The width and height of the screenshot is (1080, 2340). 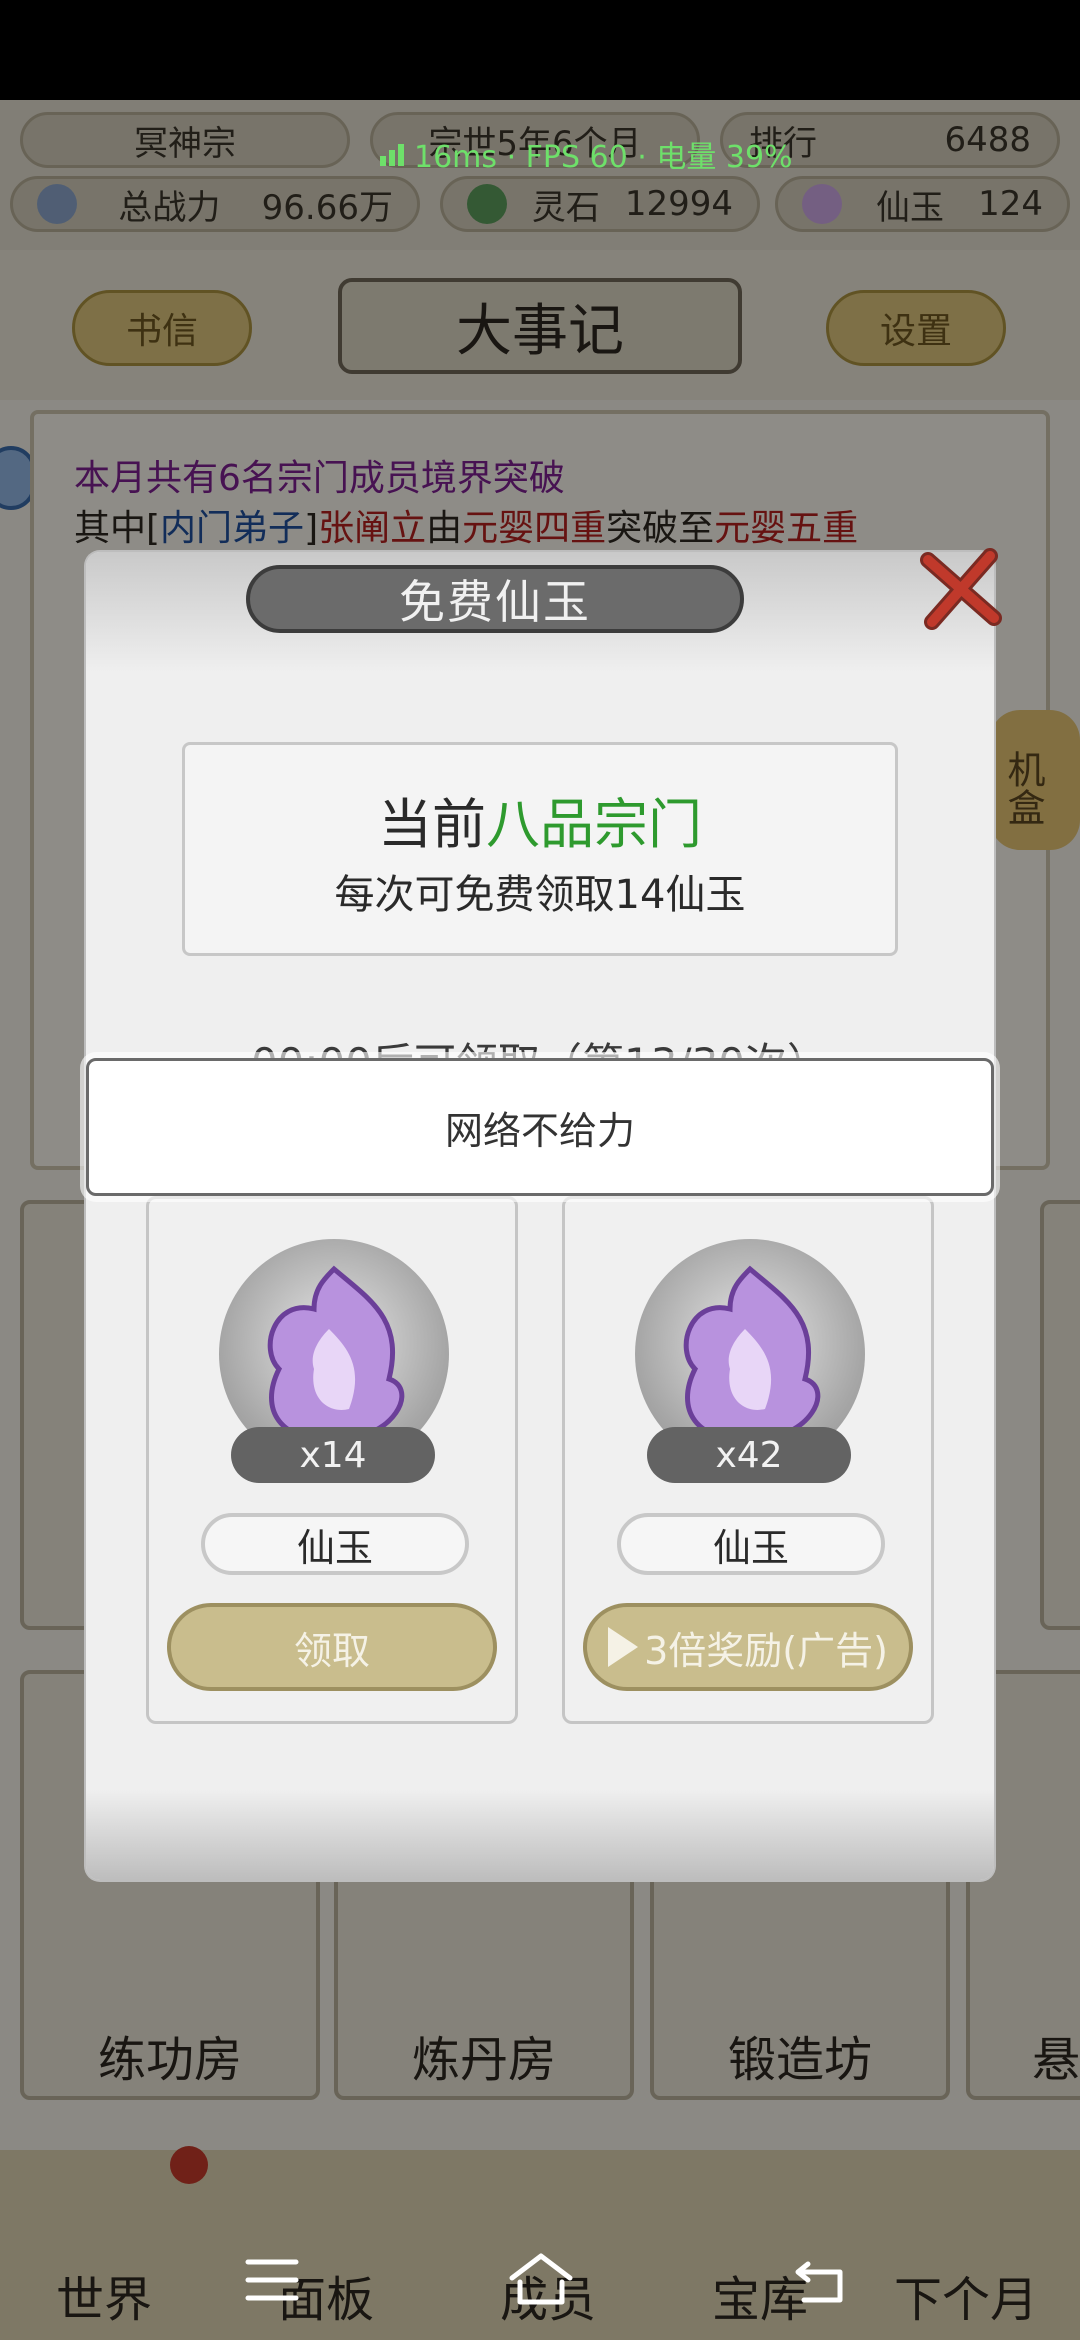 I want to click on reward-card-ad: x42 仙玉 3倍奖励(广告), so click(x=748, y=1460).